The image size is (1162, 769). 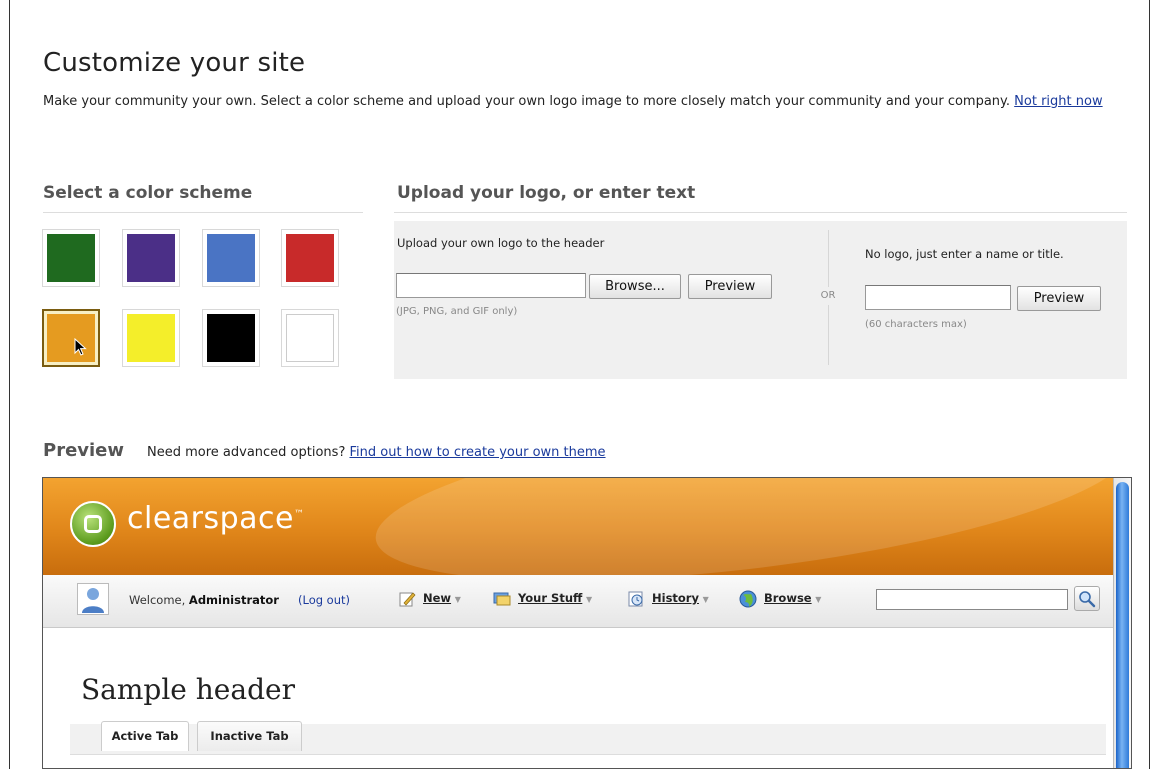 I want to click on search-icon, so click(x=1087, y=599).